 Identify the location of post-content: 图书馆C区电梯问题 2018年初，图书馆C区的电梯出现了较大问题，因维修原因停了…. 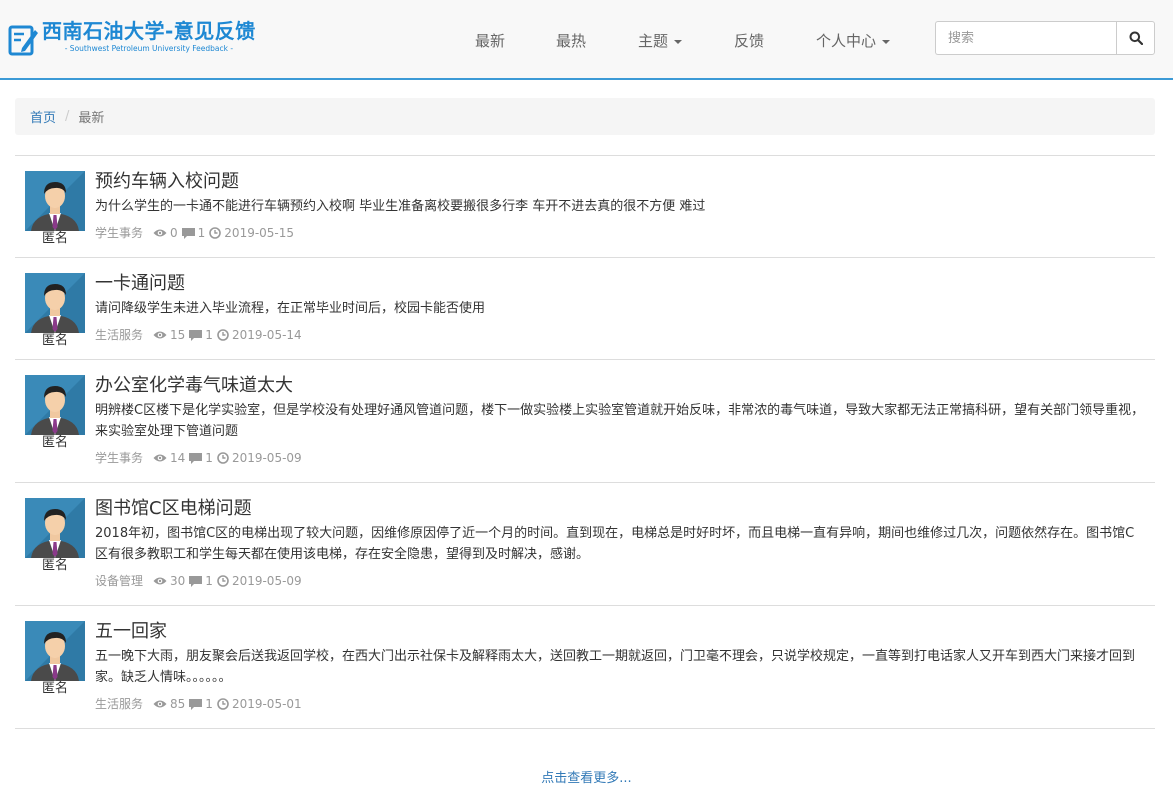
(625, 544).